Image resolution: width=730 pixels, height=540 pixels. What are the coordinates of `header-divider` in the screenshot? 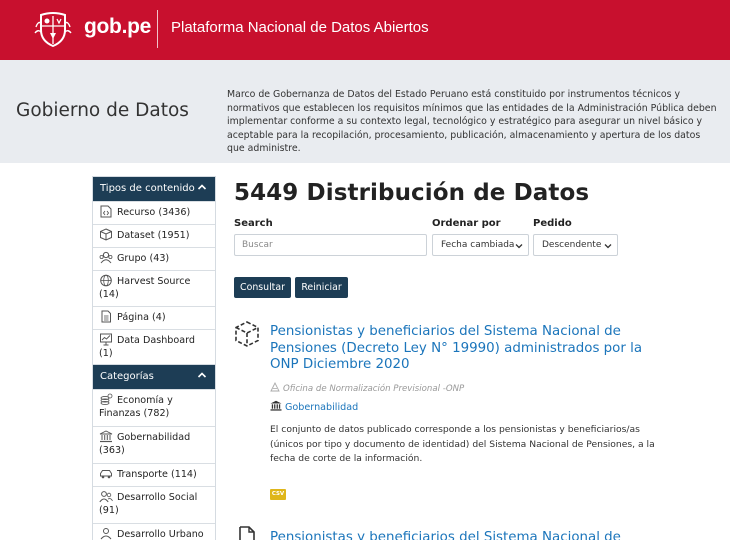 It's located at (157, 29).